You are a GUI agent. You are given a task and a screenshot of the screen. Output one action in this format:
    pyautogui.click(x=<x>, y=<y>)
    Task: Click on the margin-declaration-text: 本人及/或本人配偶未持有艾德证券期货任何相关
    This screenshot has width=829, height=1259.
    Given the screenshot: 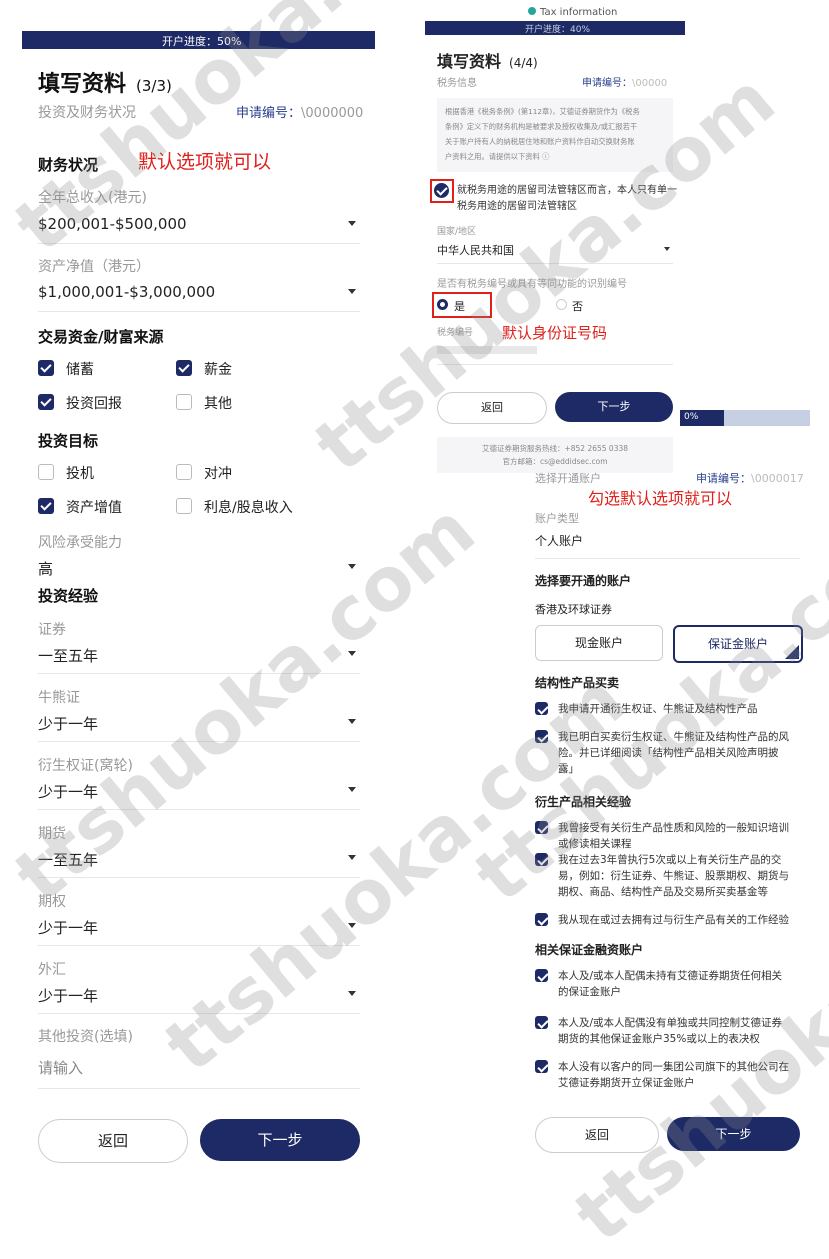 What is the action you would take?
    pyautogui.click(x=670, y=976)
    